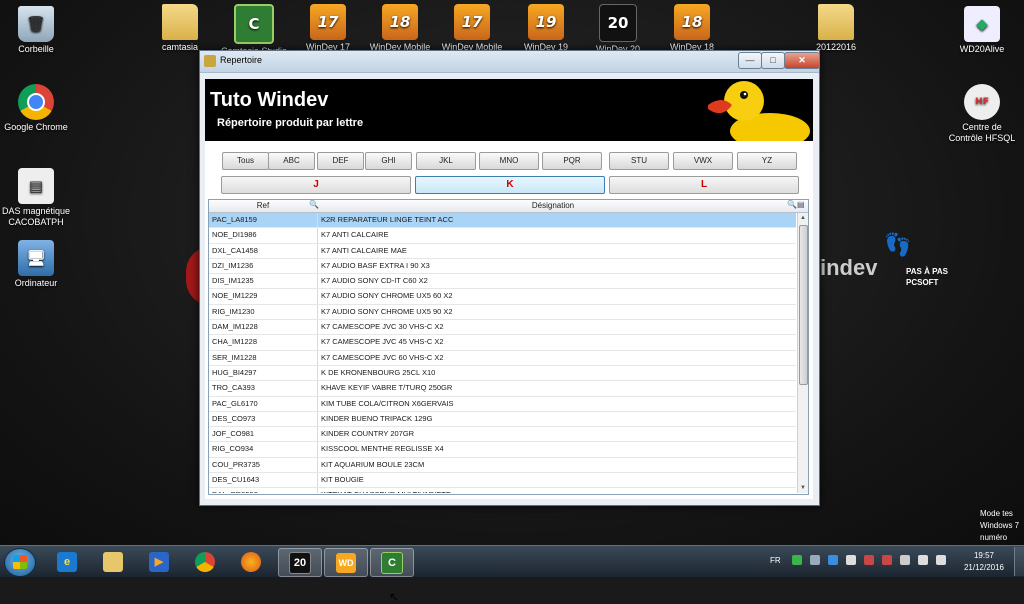 The height and width of the screenshot is (604, 1024). I want to click on taskbar-media: ▶, so click(159, 561).